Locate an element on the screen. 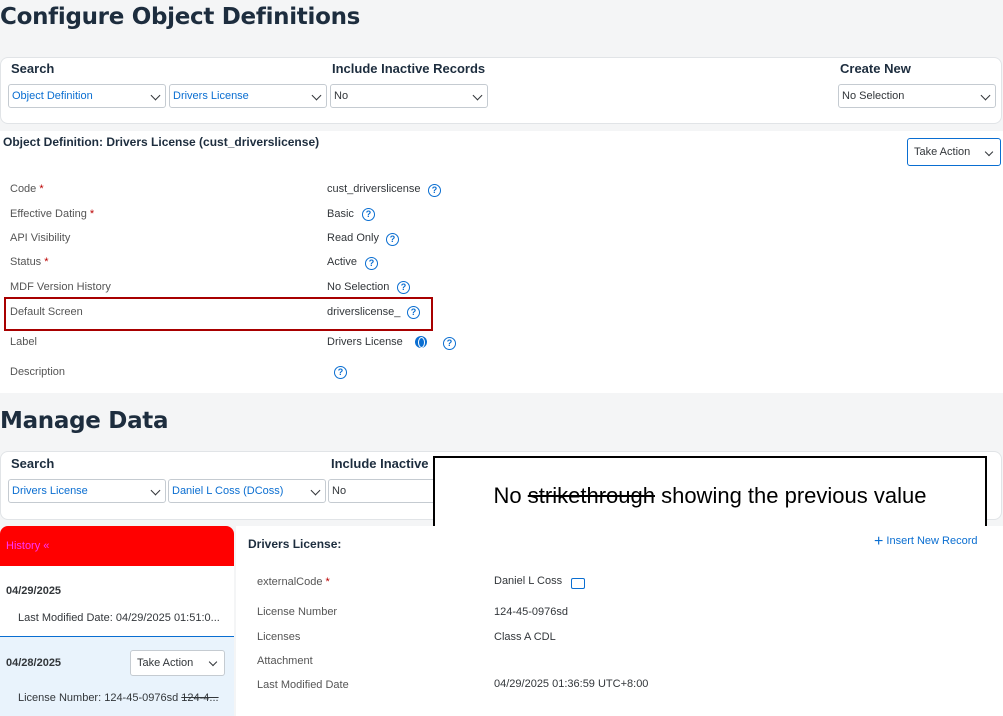 This screenshot has height=716, width=1003. callout-text-after: showing the previous value is located at coordinates (790, 495).